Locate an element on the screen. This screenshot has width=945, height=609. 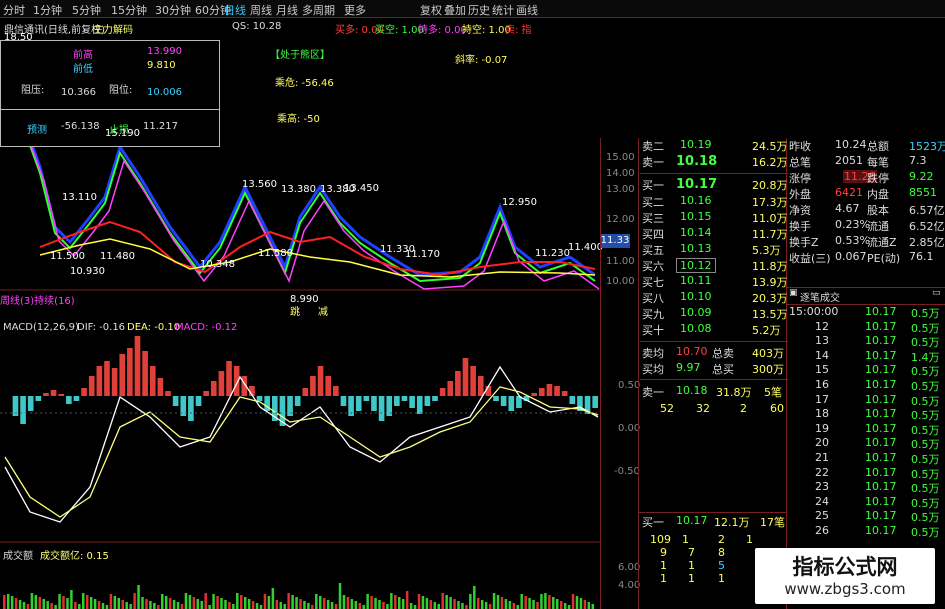
buy-row-5: 买五 10.13 5.3万 is located at coordinates (714, 249).